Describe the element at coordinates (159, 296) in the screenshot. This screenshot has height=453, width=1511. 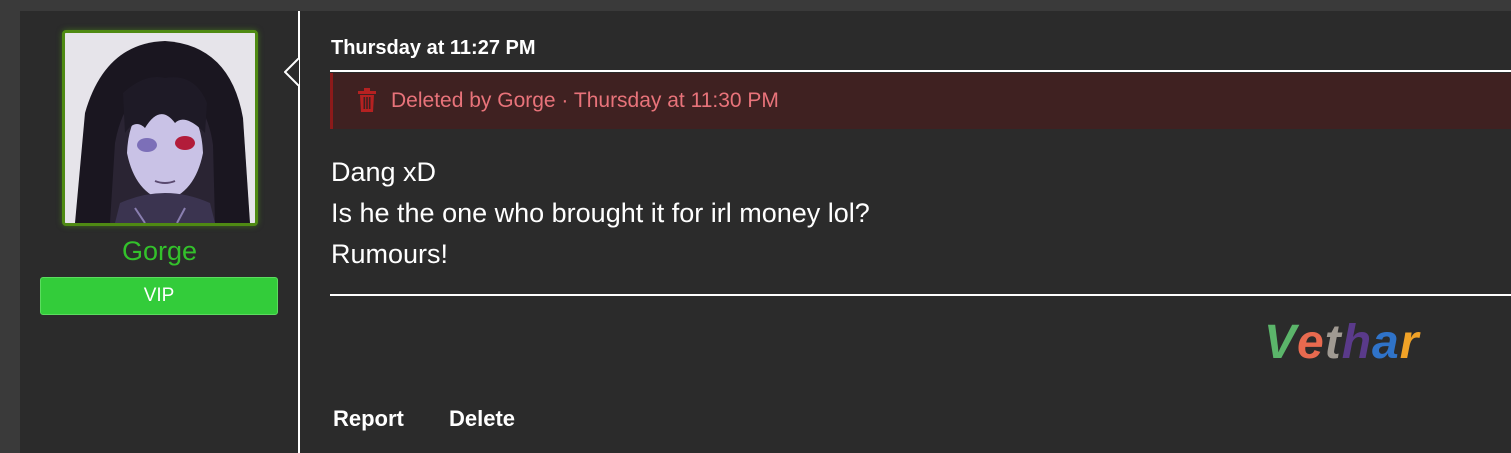
I see `user-title-badge: VIP` at that location.